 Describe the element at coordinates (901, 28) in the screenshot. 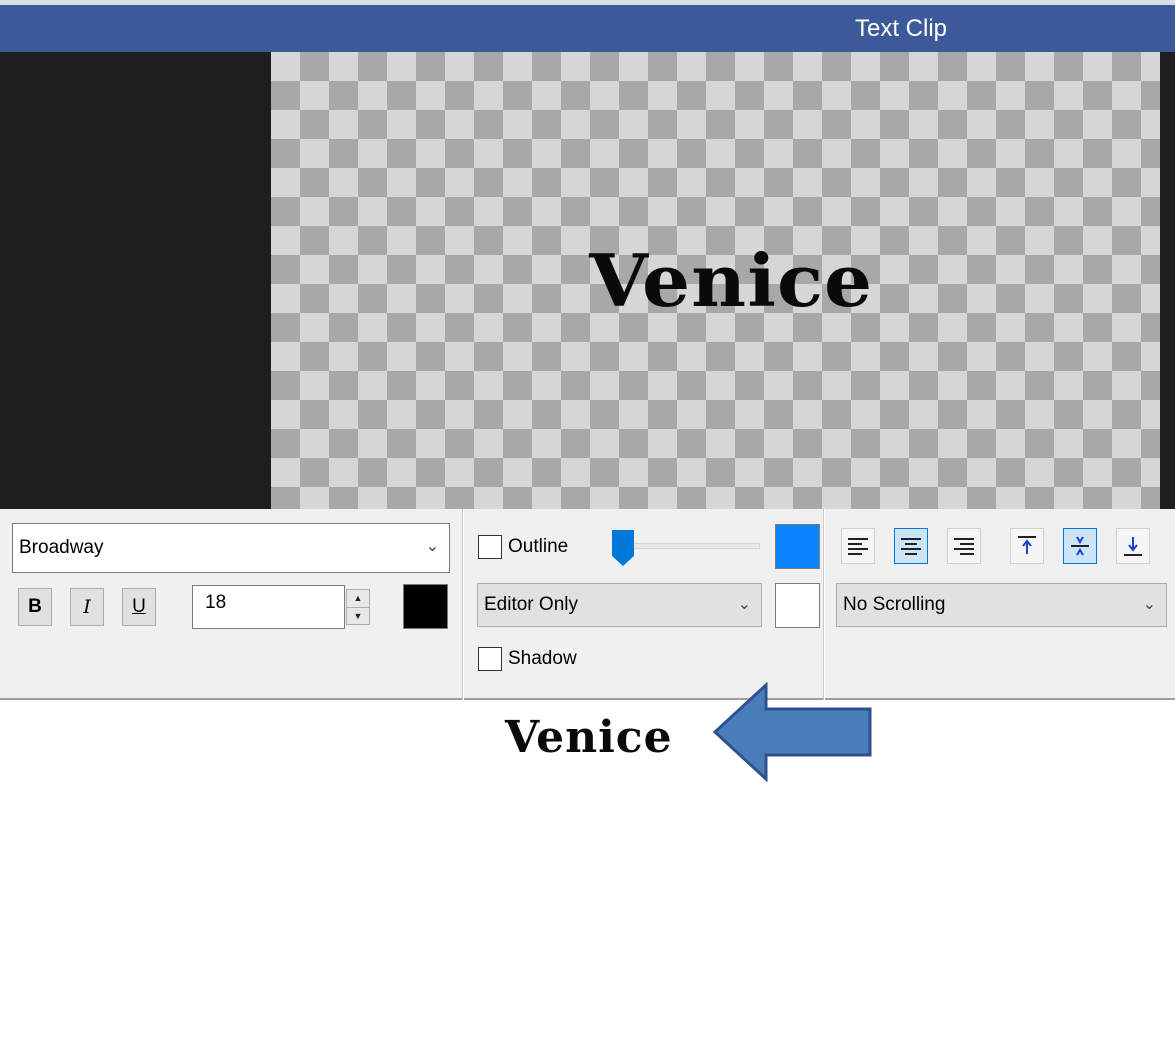

I see `window-title: Text Clip` at that location.